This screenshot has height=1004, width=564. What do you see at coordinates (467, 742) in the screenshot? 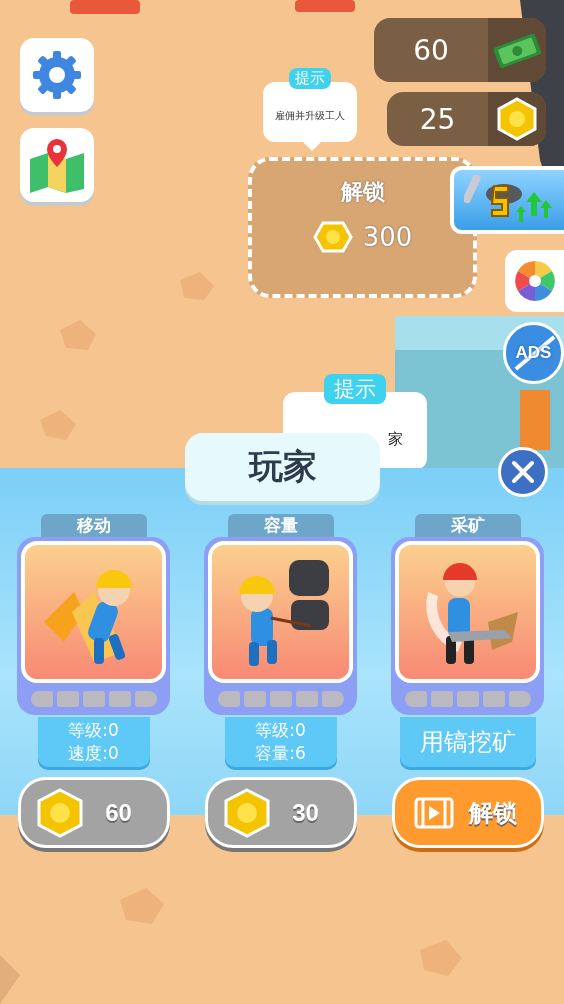
I see `upgrade-stat: 用镐挖矿` at bounding box center [467, 742].